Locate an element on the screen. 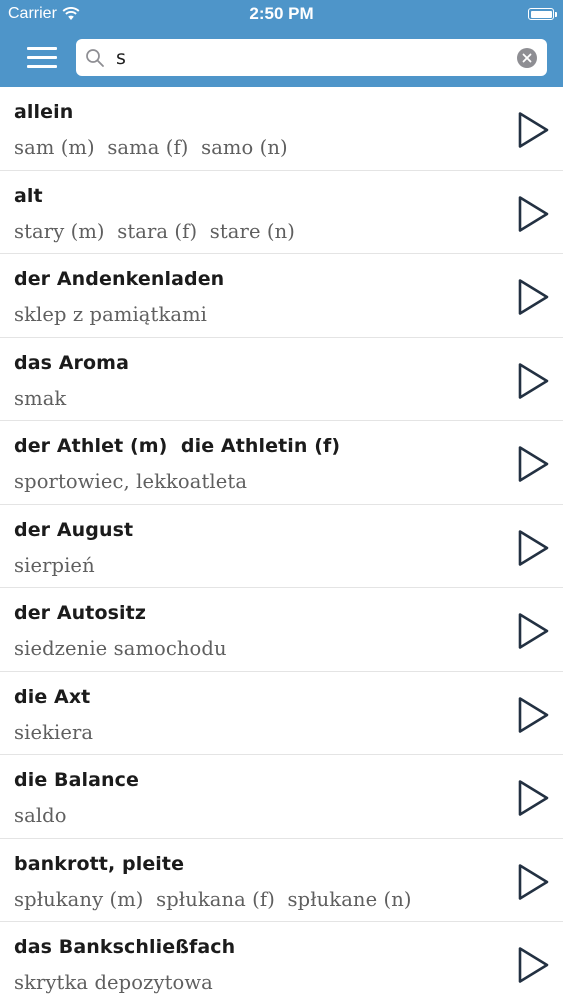 Image resolution: width=563 pixels, height=1006 pixels. entry-word: der August is located at coordinates (74, 529).